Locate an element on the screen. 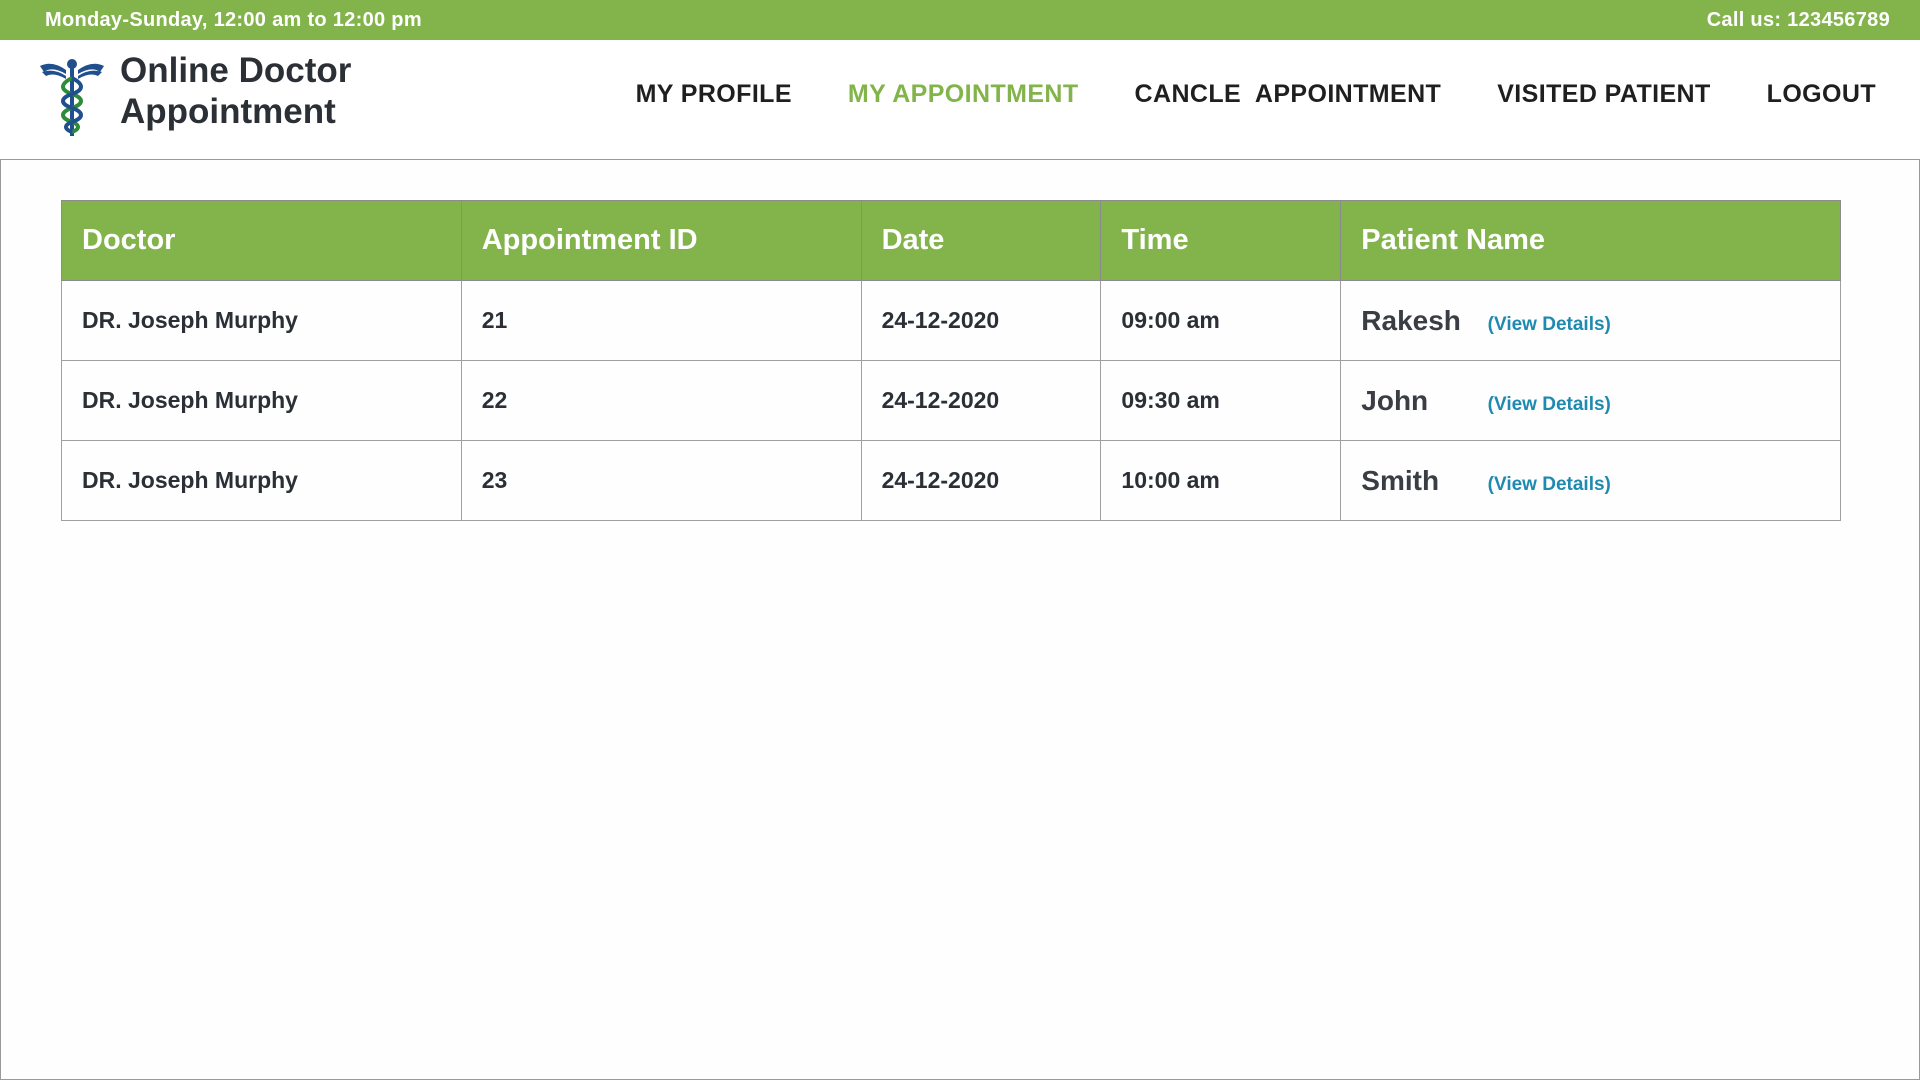 The image size is (1920, 1080). nav-cancel-appointment: CANCLE APPOINTMENT is located at coordinates (1288, 94).